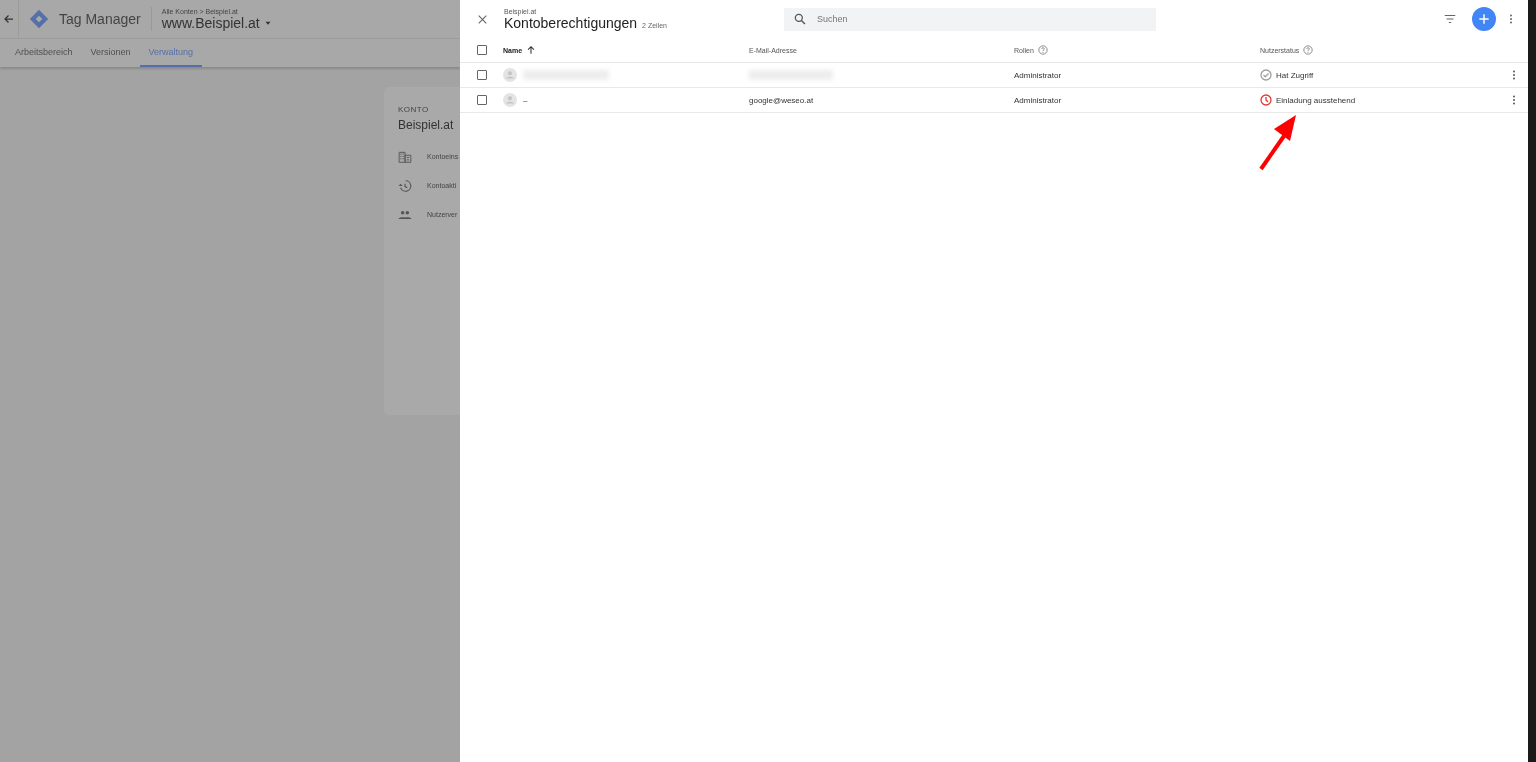  I want to click on container-selector: www.Beispiel.at, so click(217, 22).